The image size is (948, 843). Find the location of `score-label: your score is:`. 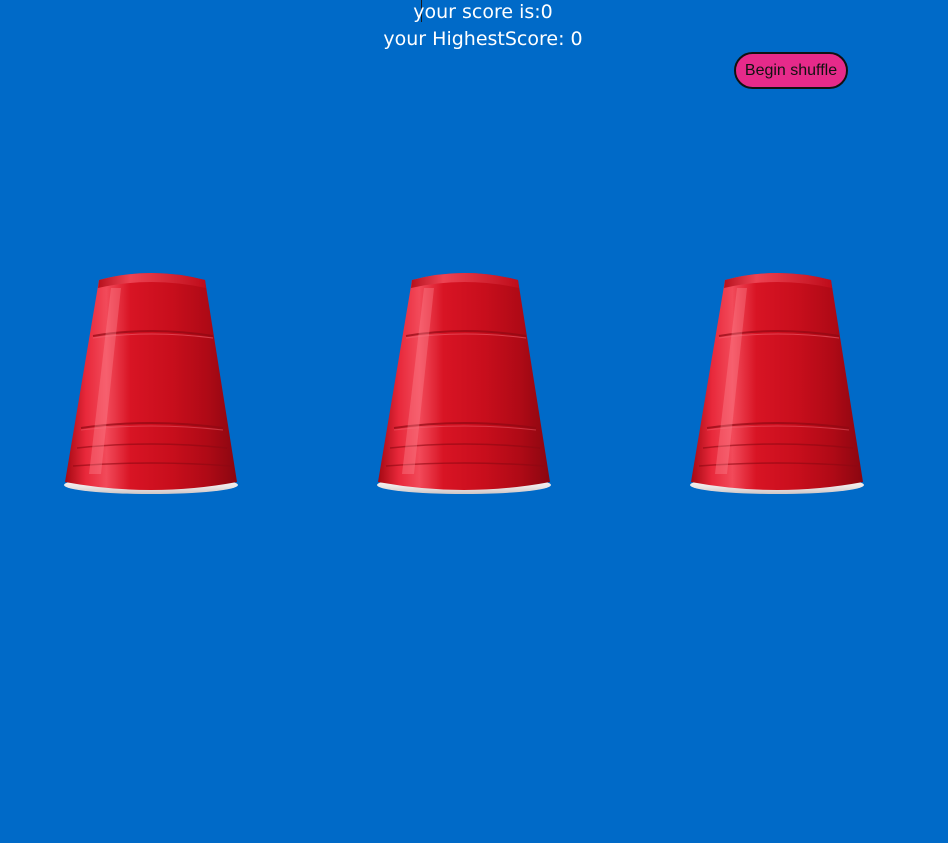

score-label: your score is: is located at coordinates (477, 12).